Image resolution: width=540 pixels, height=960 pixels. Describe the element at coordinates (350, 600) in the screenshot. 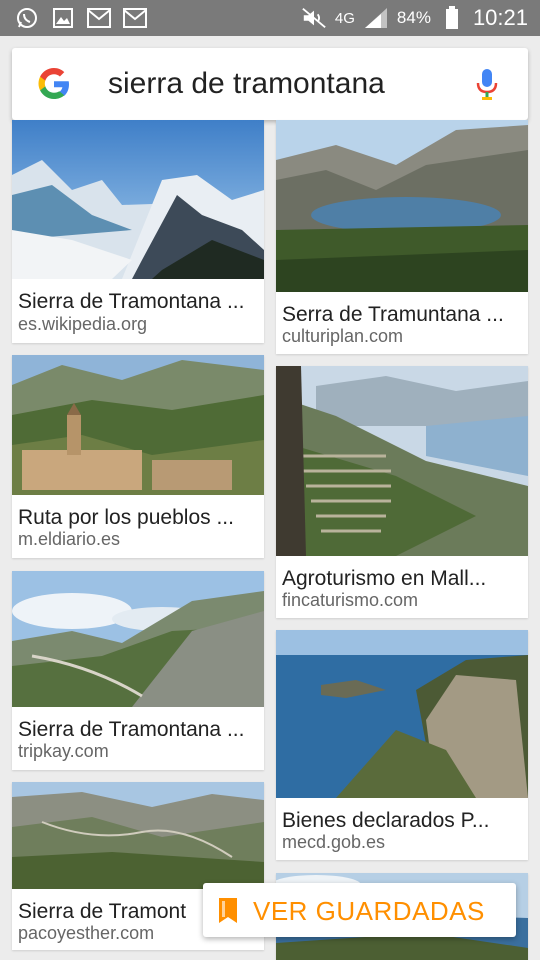

I see `result-source: fincaturismo.com` at that location.